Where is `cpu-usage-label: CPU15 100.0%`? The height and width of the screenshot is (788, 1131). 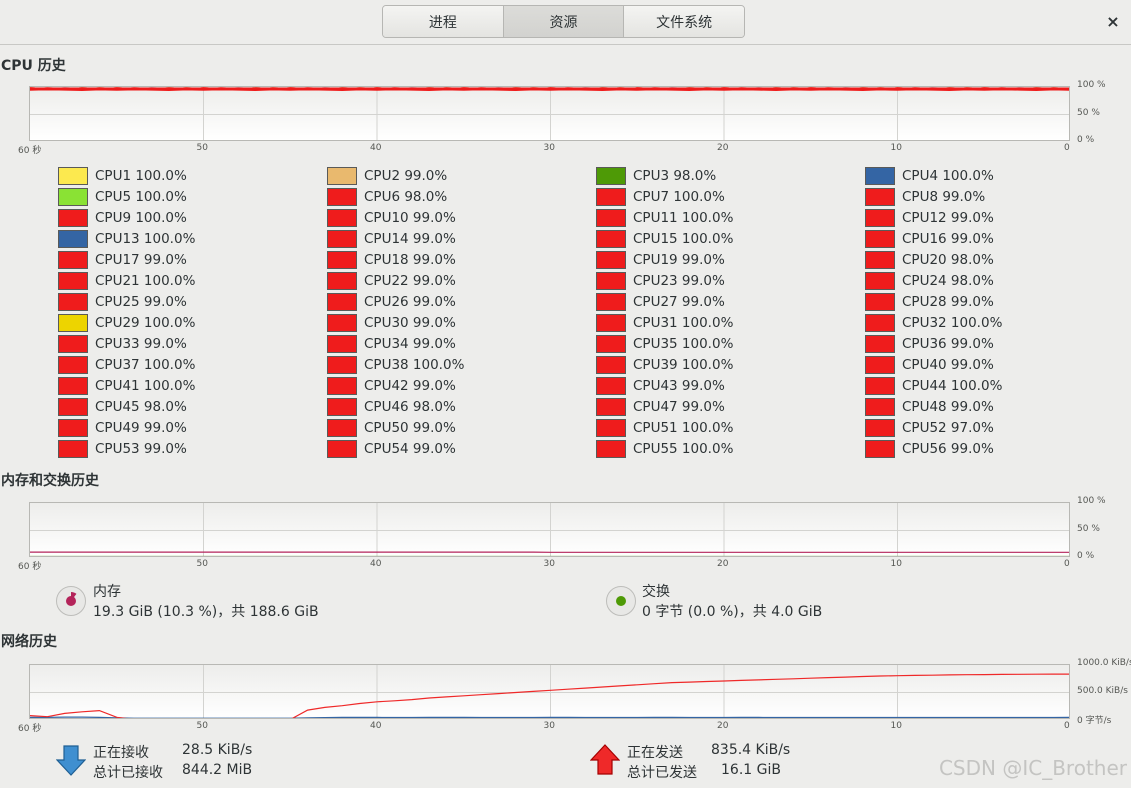 cpu-usage-label: CPU15 100.0% is located at coordinates (683, 238).